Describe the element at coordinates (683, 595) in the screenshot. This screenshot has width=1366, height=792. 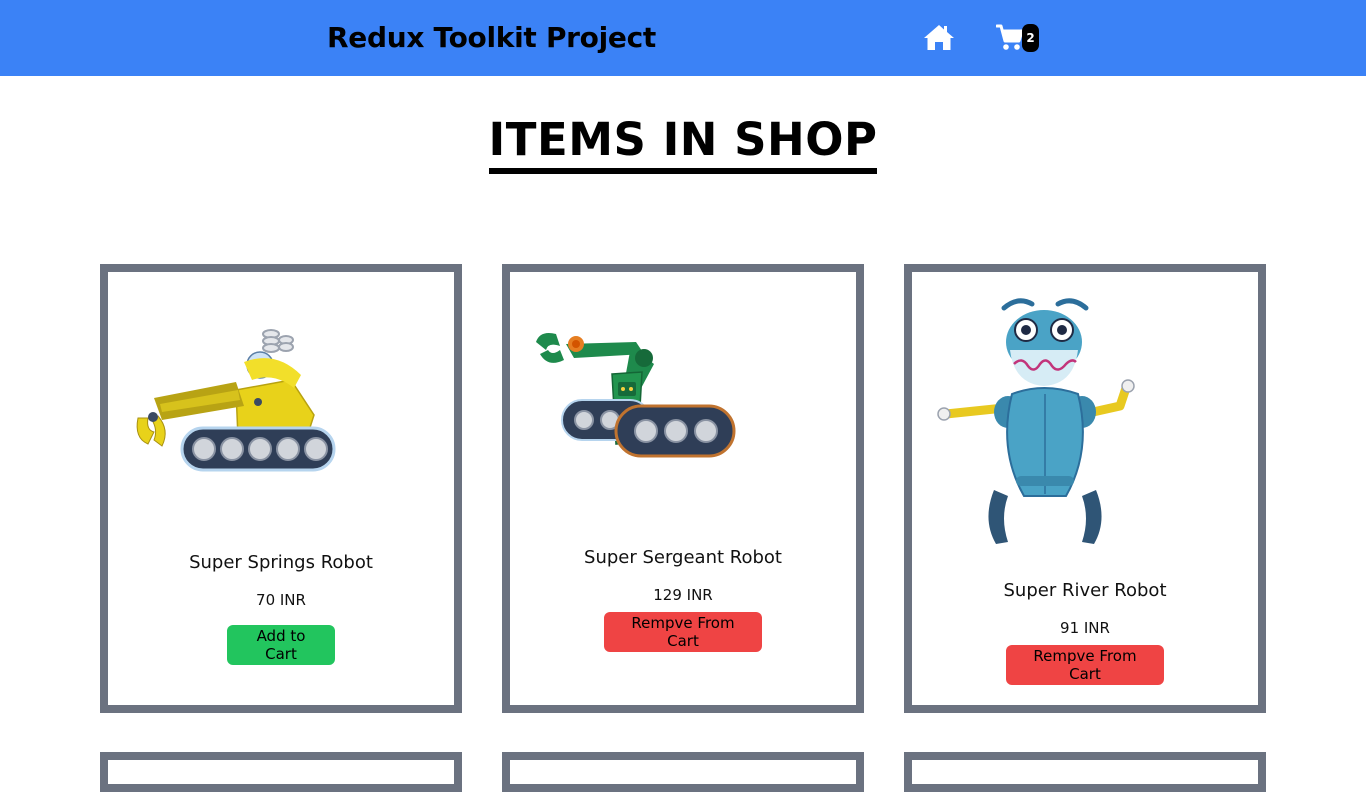
I see `product-price: 129 INR` at that location.